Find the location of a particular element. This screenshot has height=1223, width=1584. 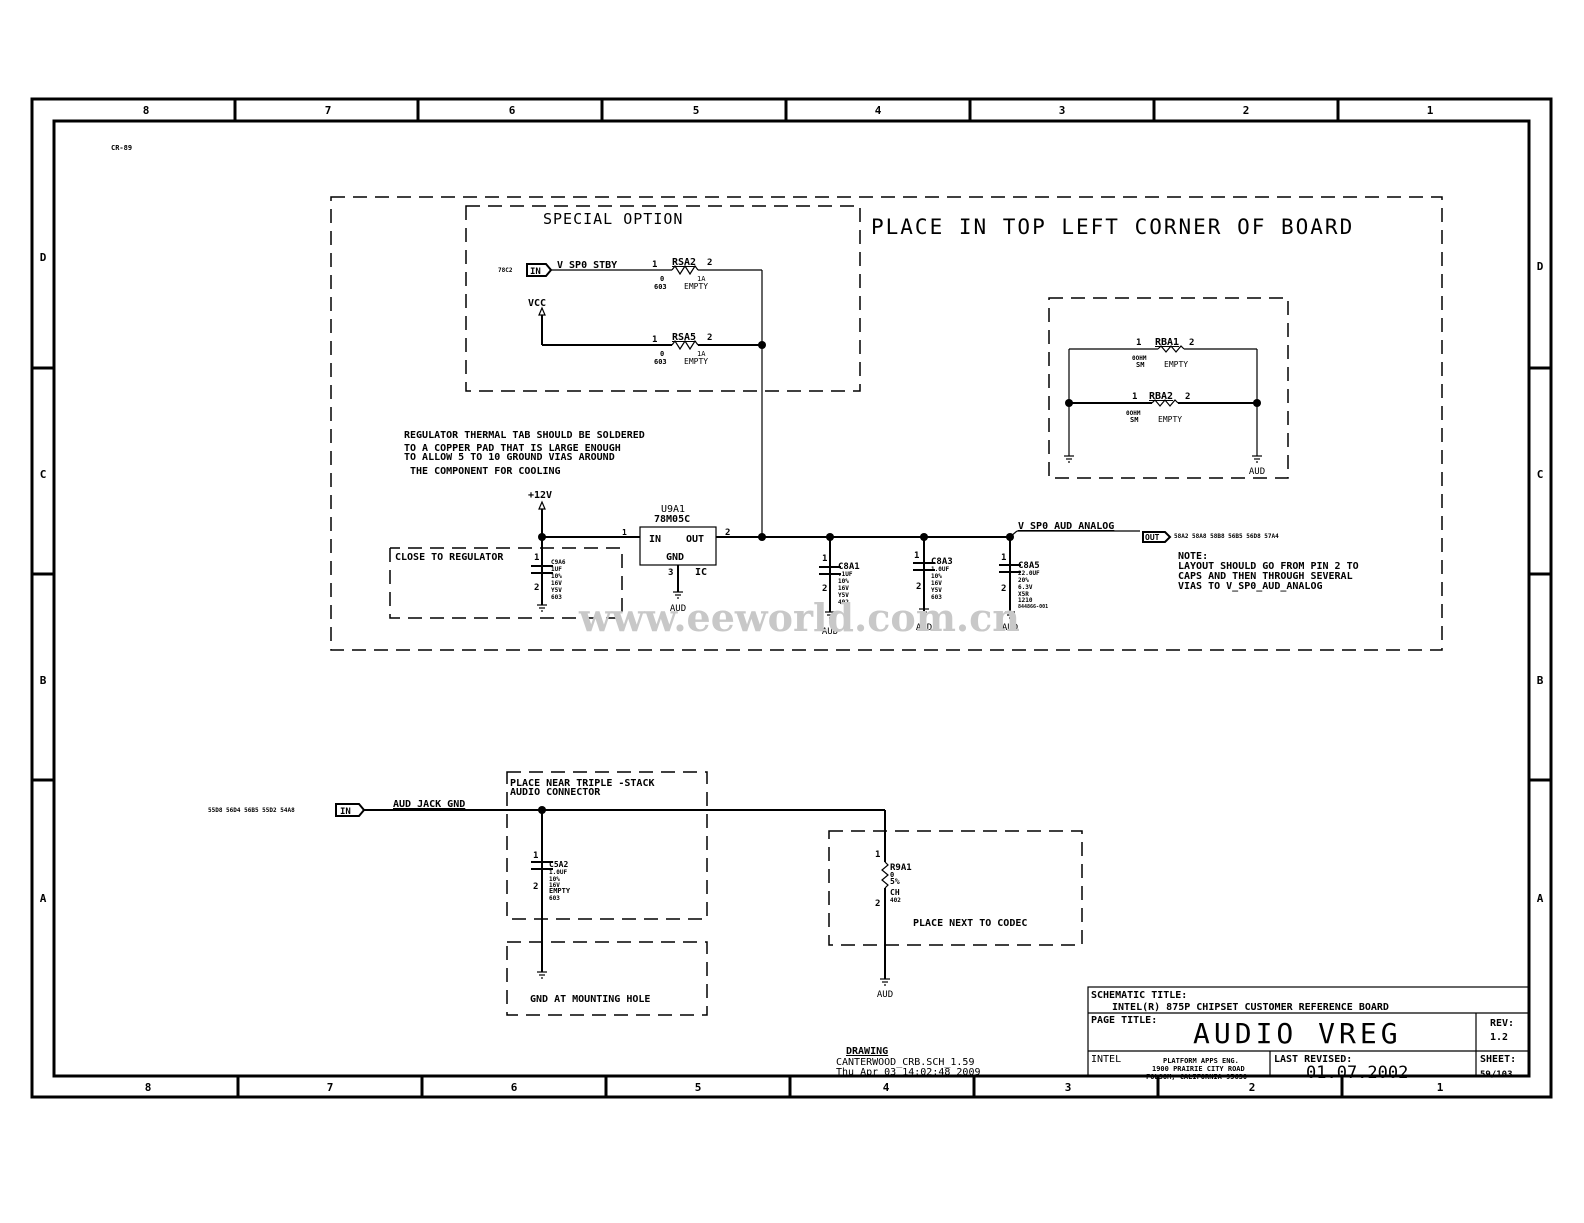

svg-text: IC is located at coordinates (701, 572).